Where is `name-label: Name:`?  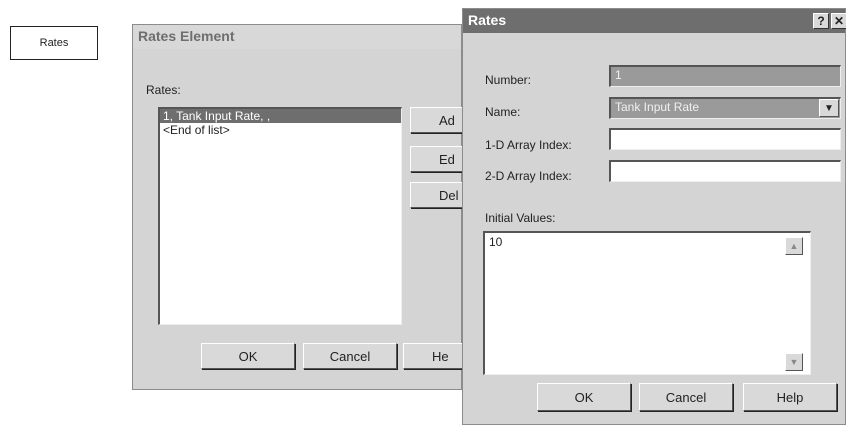 name-label: Name: is located at coordinates (503, 112).